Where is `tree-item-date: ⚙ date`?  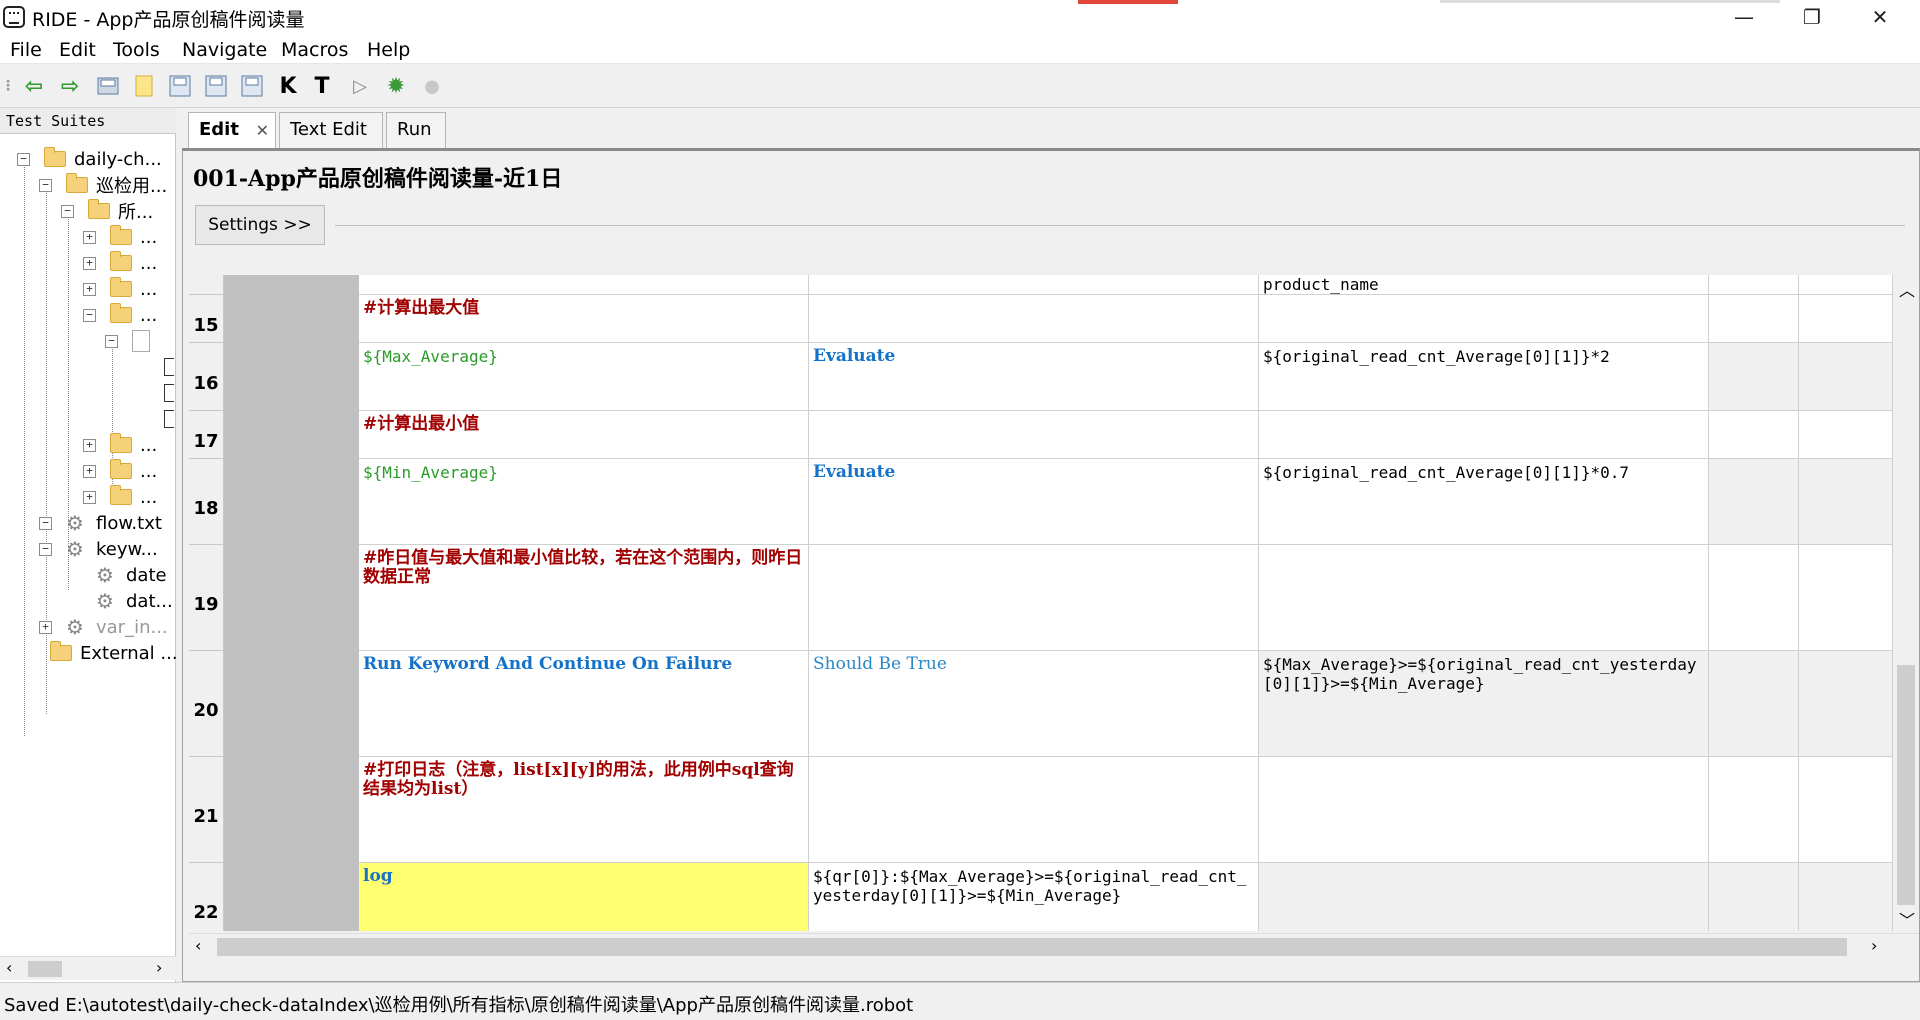 tree-item-date: ⚙ date is located at coordinates (131, 575).